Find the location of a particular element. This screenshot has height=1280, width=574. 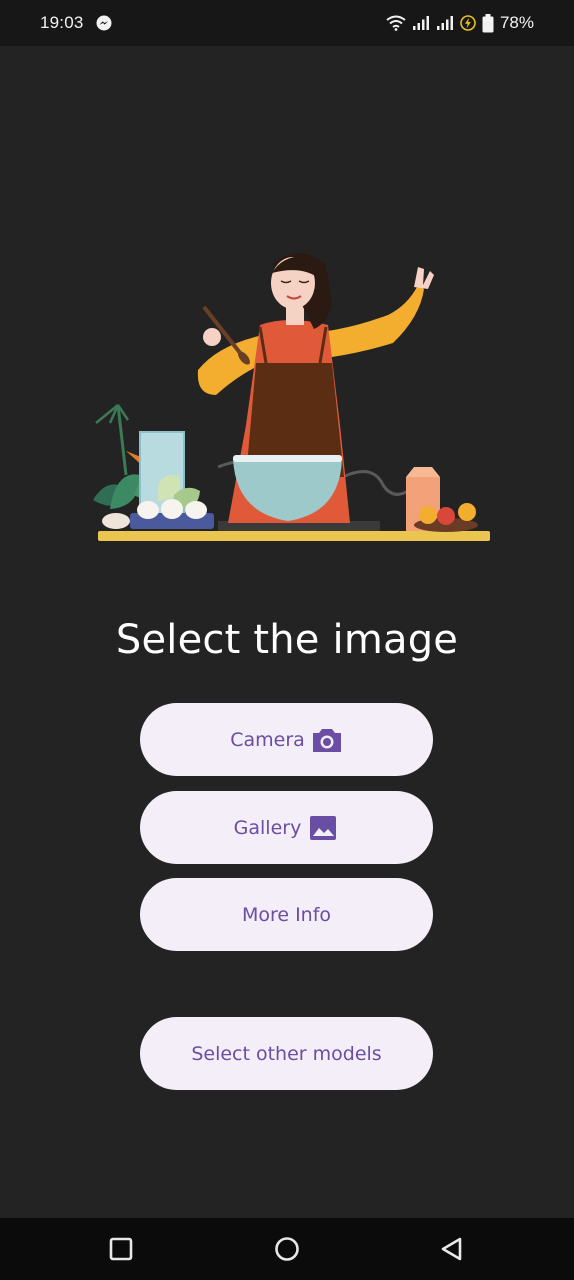

messenger-icon is located at coordinates (104, 23).